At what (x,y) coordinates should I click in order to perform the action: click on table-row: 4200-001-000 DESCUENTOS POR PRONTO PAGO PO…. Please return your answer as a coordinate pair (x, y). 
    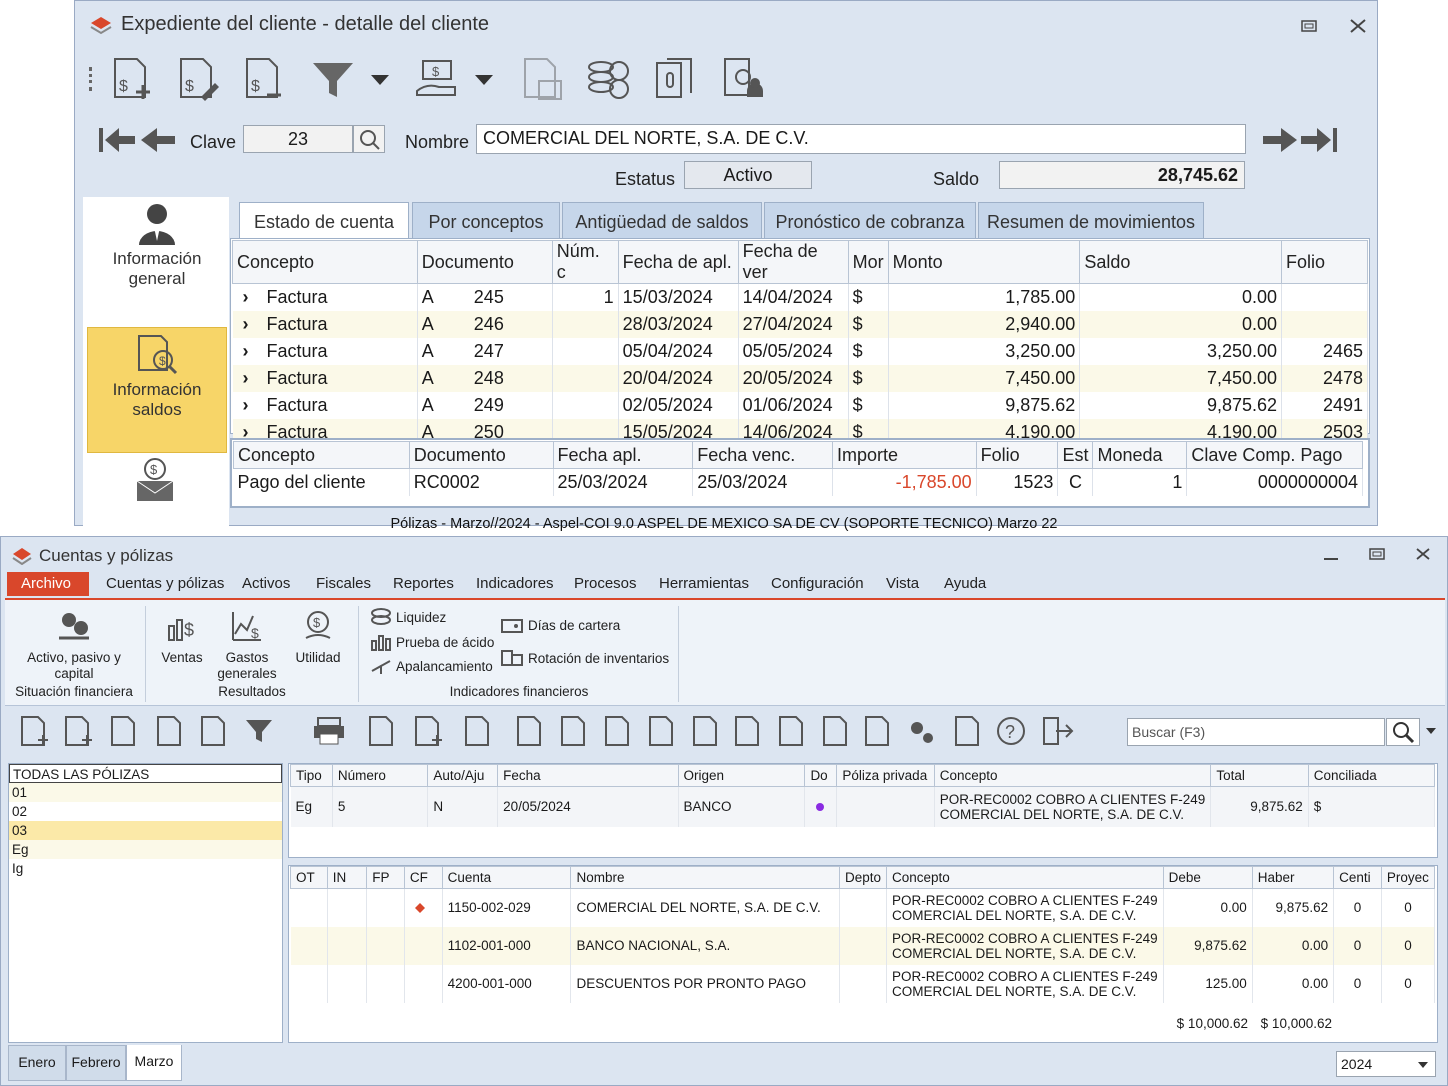
    Looking at the image, I should click on (863, 983).